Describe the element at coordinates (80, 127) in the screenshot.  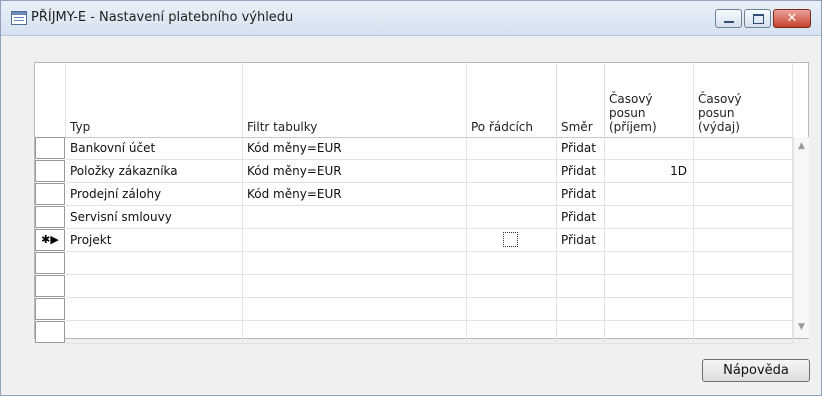
I see `column-header-label: Typ` at that location.